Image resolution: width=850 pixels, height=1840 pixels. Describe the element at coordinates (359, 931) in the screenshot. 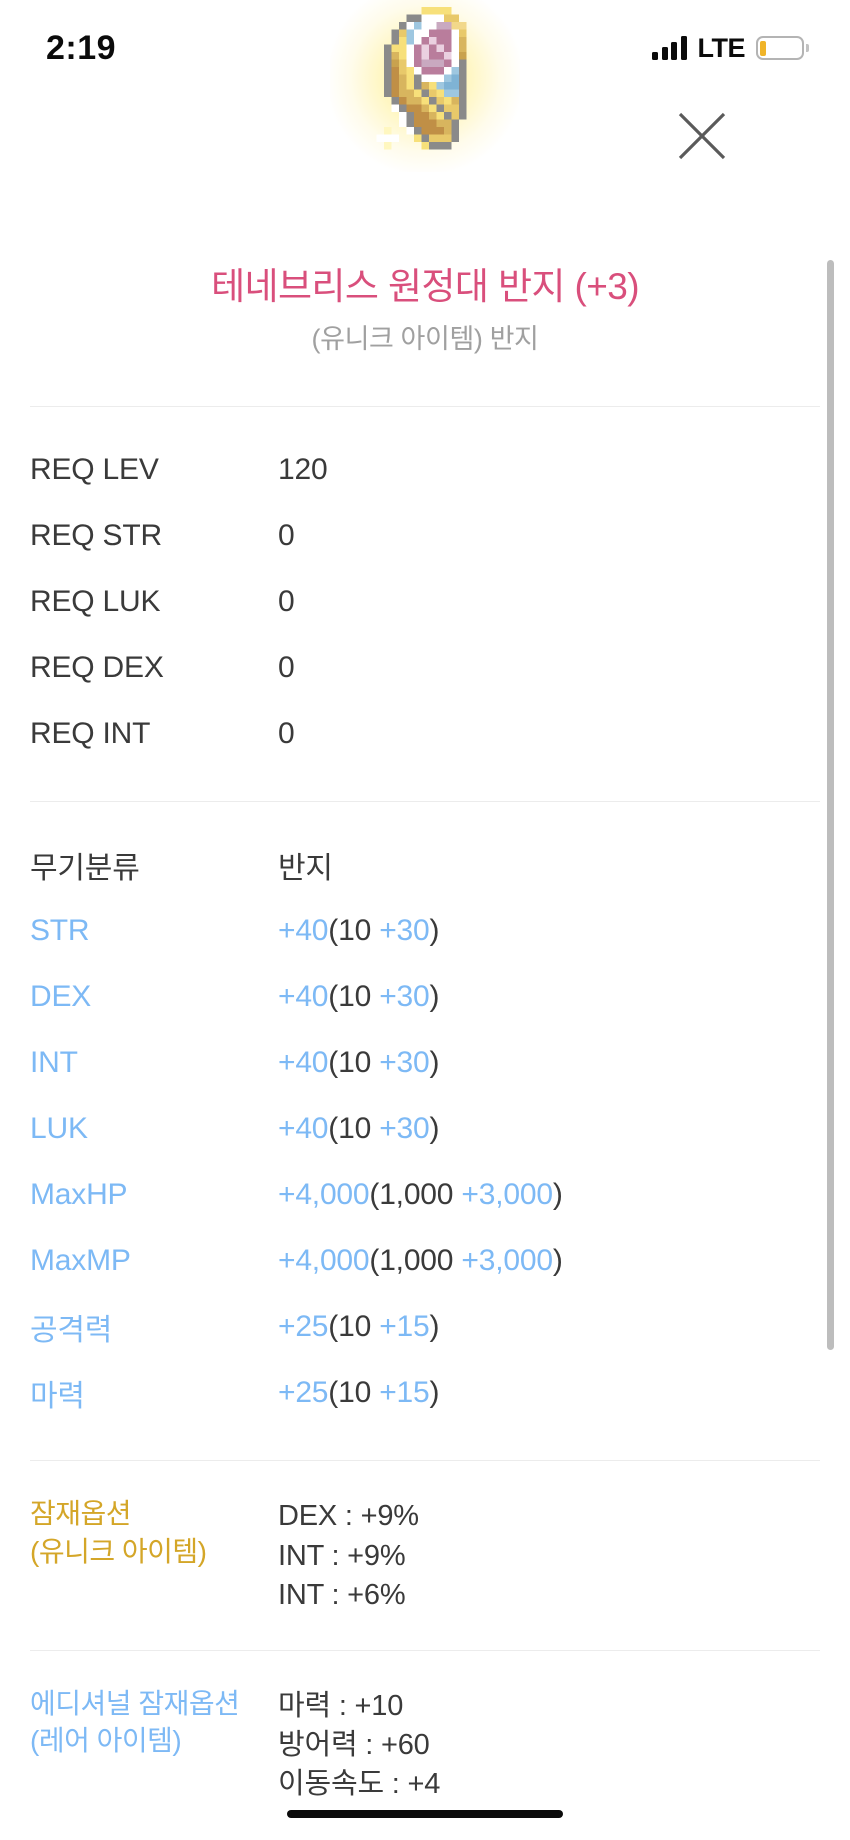

I see `stat-str-value: +40(10 +30)` at that location.